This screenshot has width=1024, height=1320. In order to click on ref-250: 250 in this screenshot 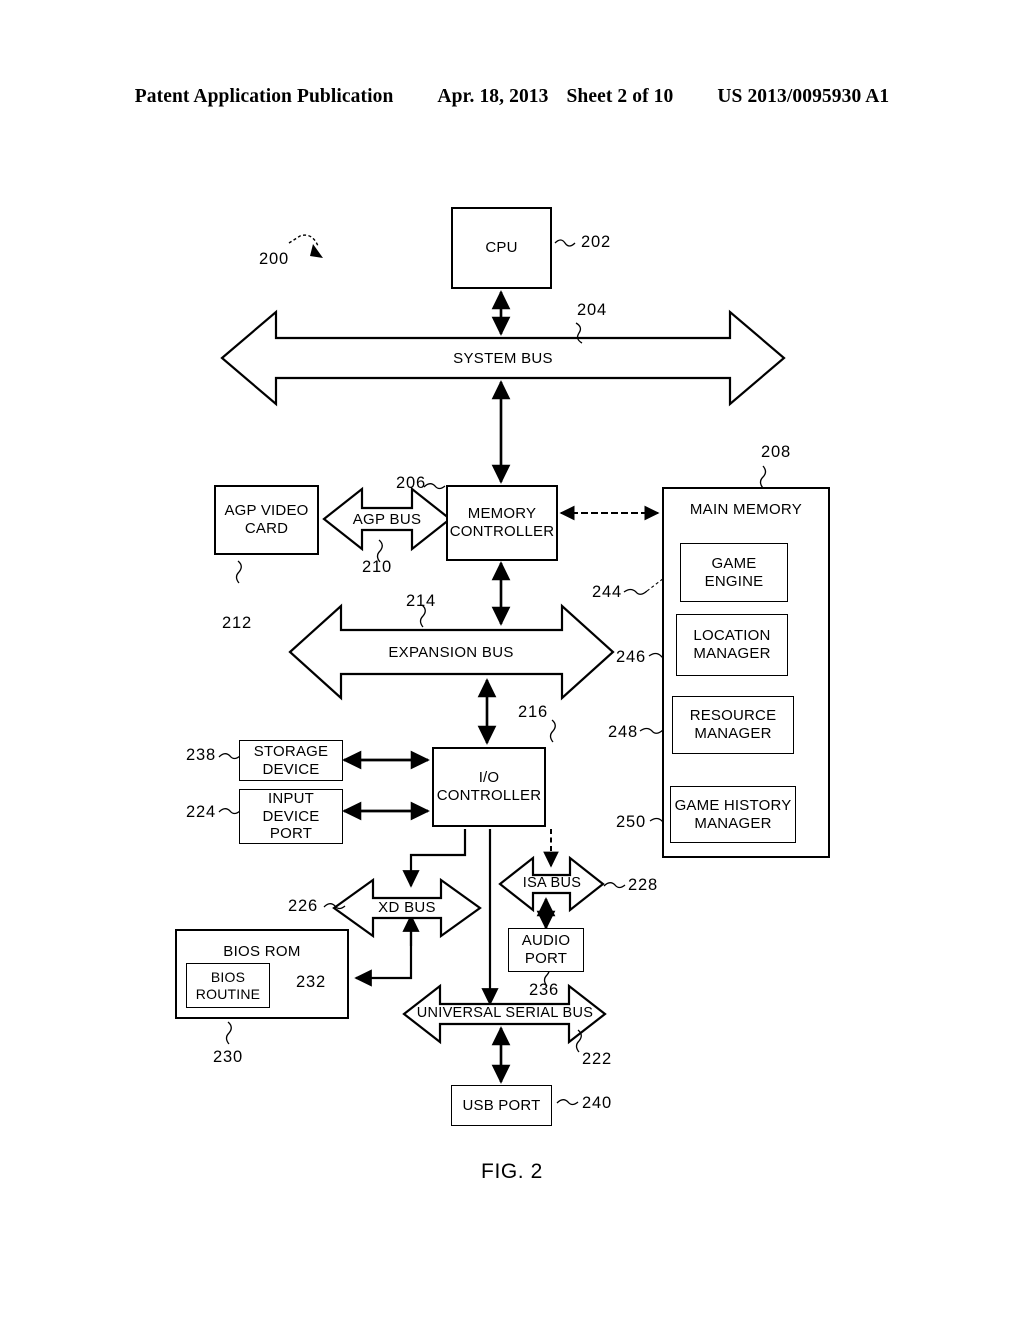, I will do `click(631, 822)`.